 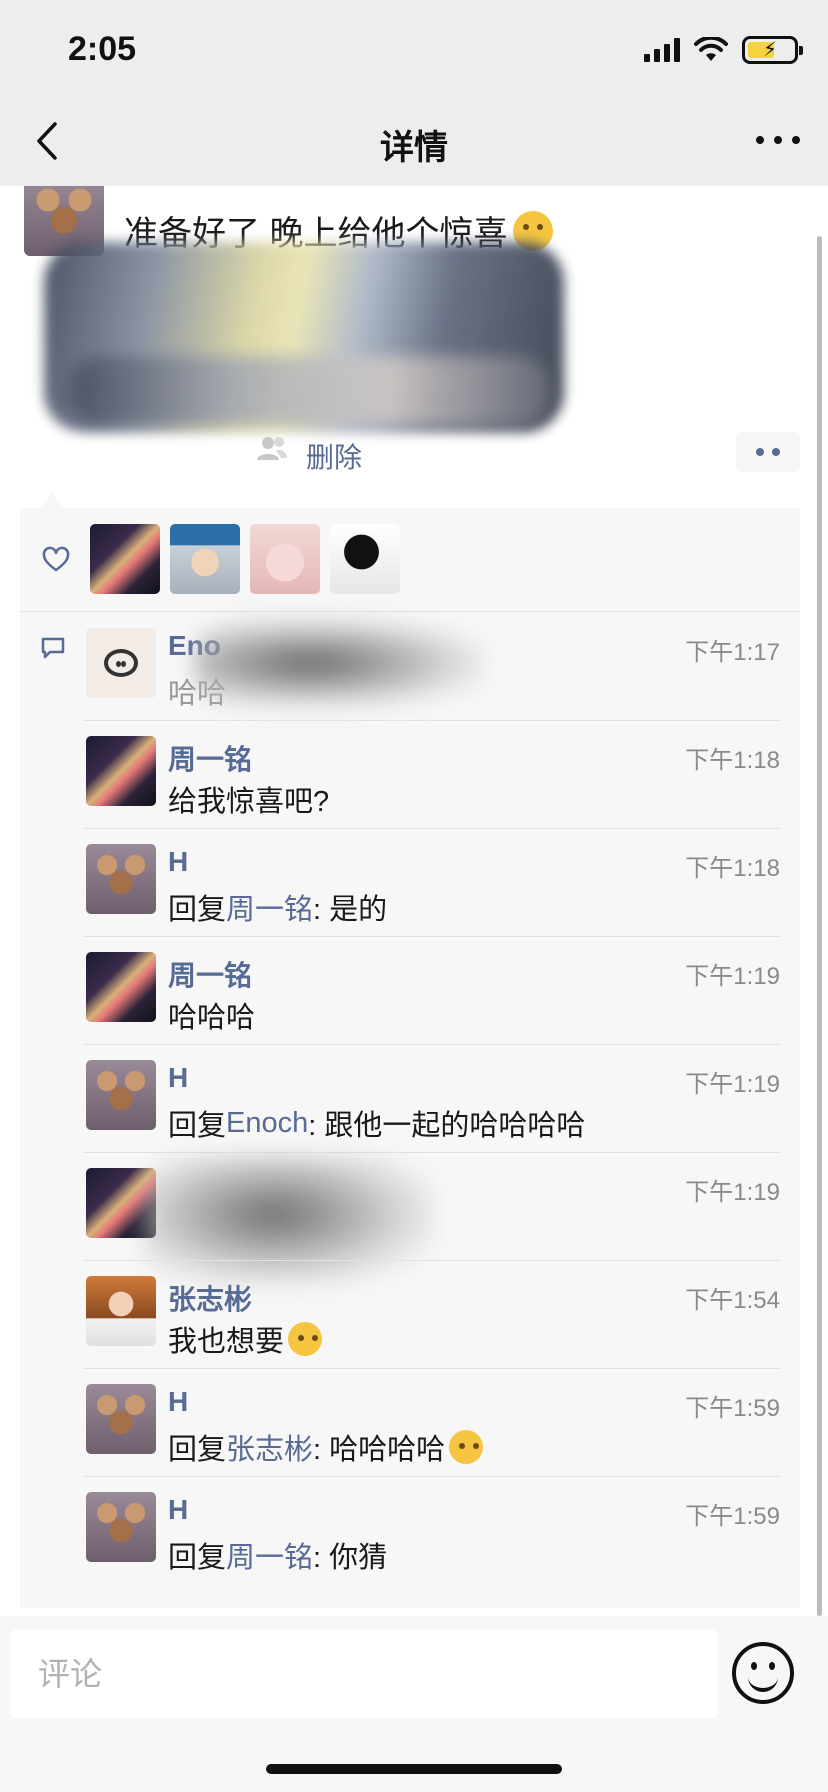 What do you see at coordinates (226, 1342) in the screenshot?
I see `comment-text-content: 我也想要` at bounding box center [226, 1342].